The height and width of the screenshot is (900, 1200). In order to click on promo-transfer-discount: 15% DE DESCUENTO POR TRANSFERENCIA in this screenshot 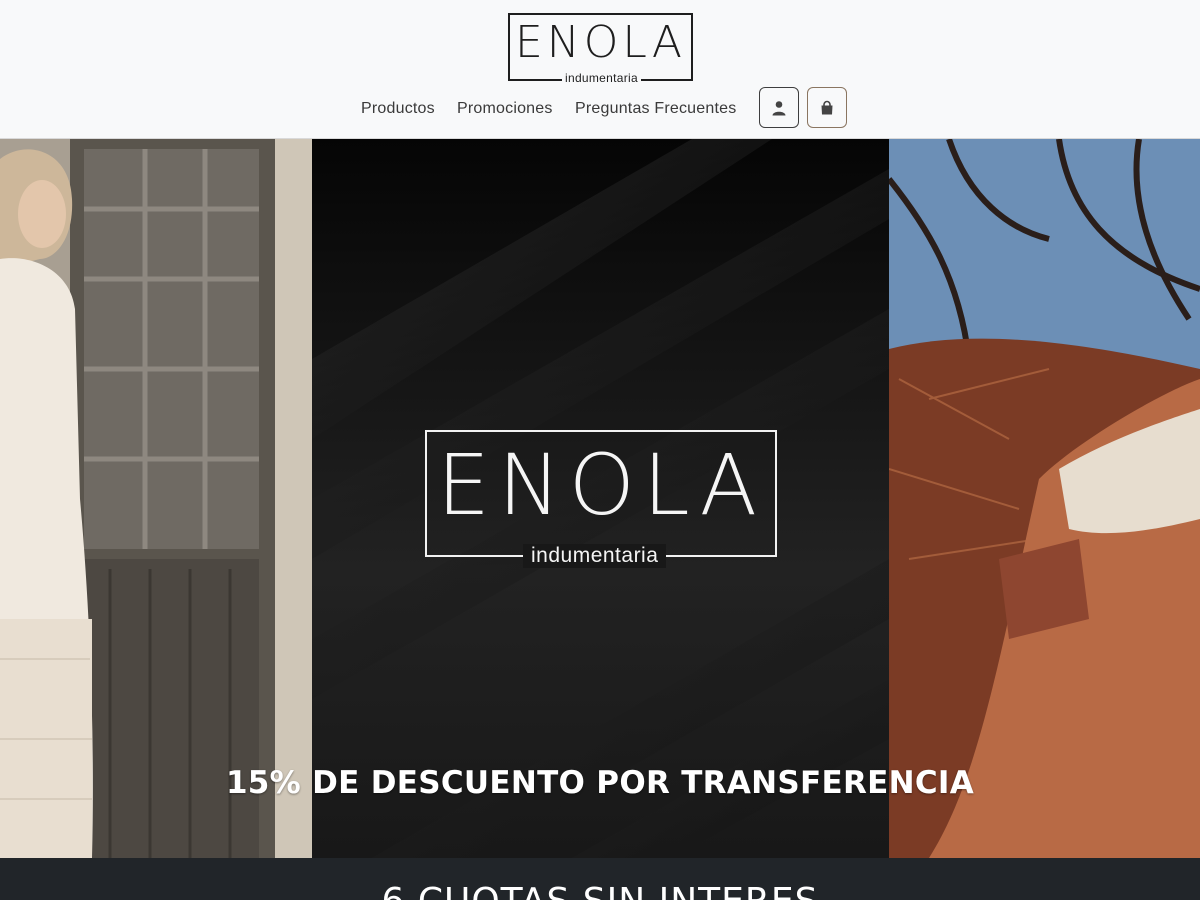, I will do `click(600, 783)`.